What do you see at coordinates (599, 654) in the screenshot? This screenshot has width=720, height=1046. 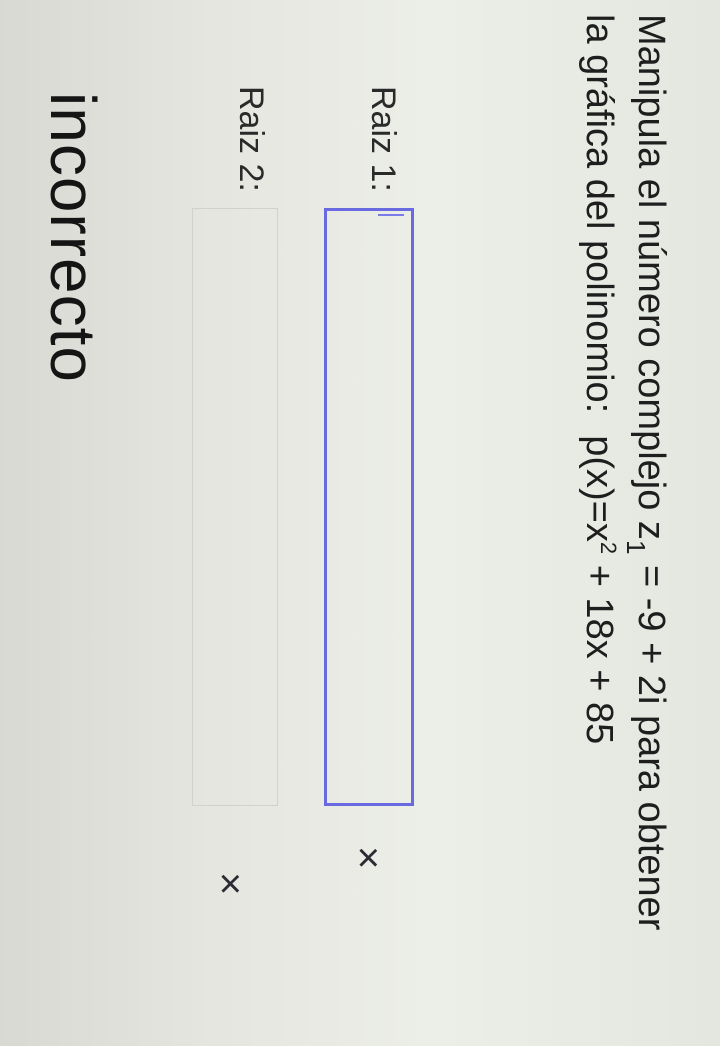 I see `polynomial-rest: + 18x + 85` at bounding box center [599, 654].